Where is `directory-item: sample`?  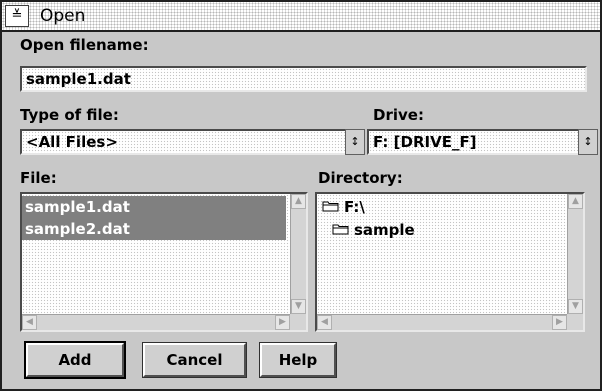
directory-item: sample is located at coordinates (383, 230).